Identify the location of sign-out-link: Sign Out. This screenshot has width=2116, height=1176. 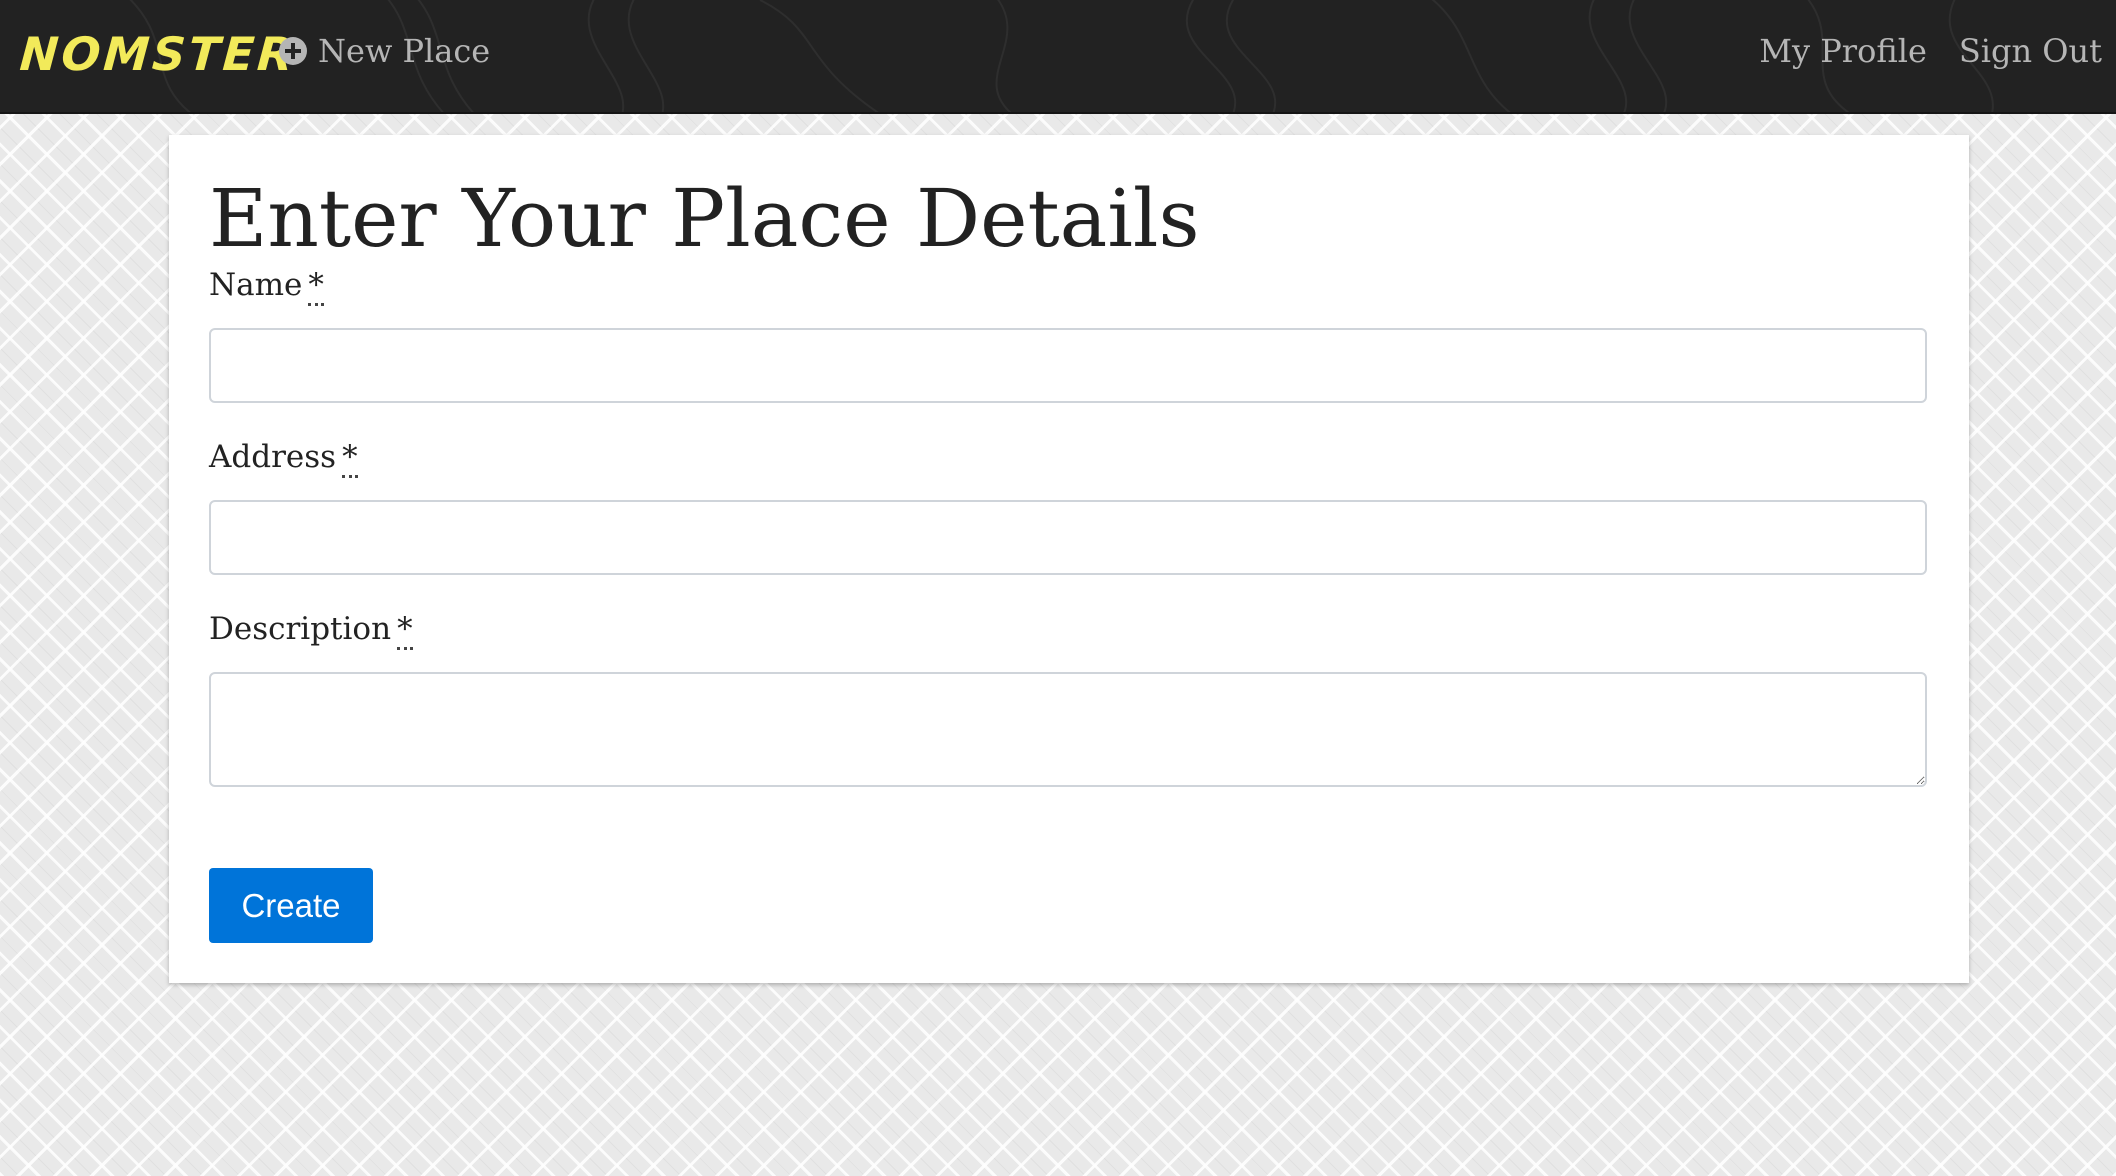
(2030, 51).